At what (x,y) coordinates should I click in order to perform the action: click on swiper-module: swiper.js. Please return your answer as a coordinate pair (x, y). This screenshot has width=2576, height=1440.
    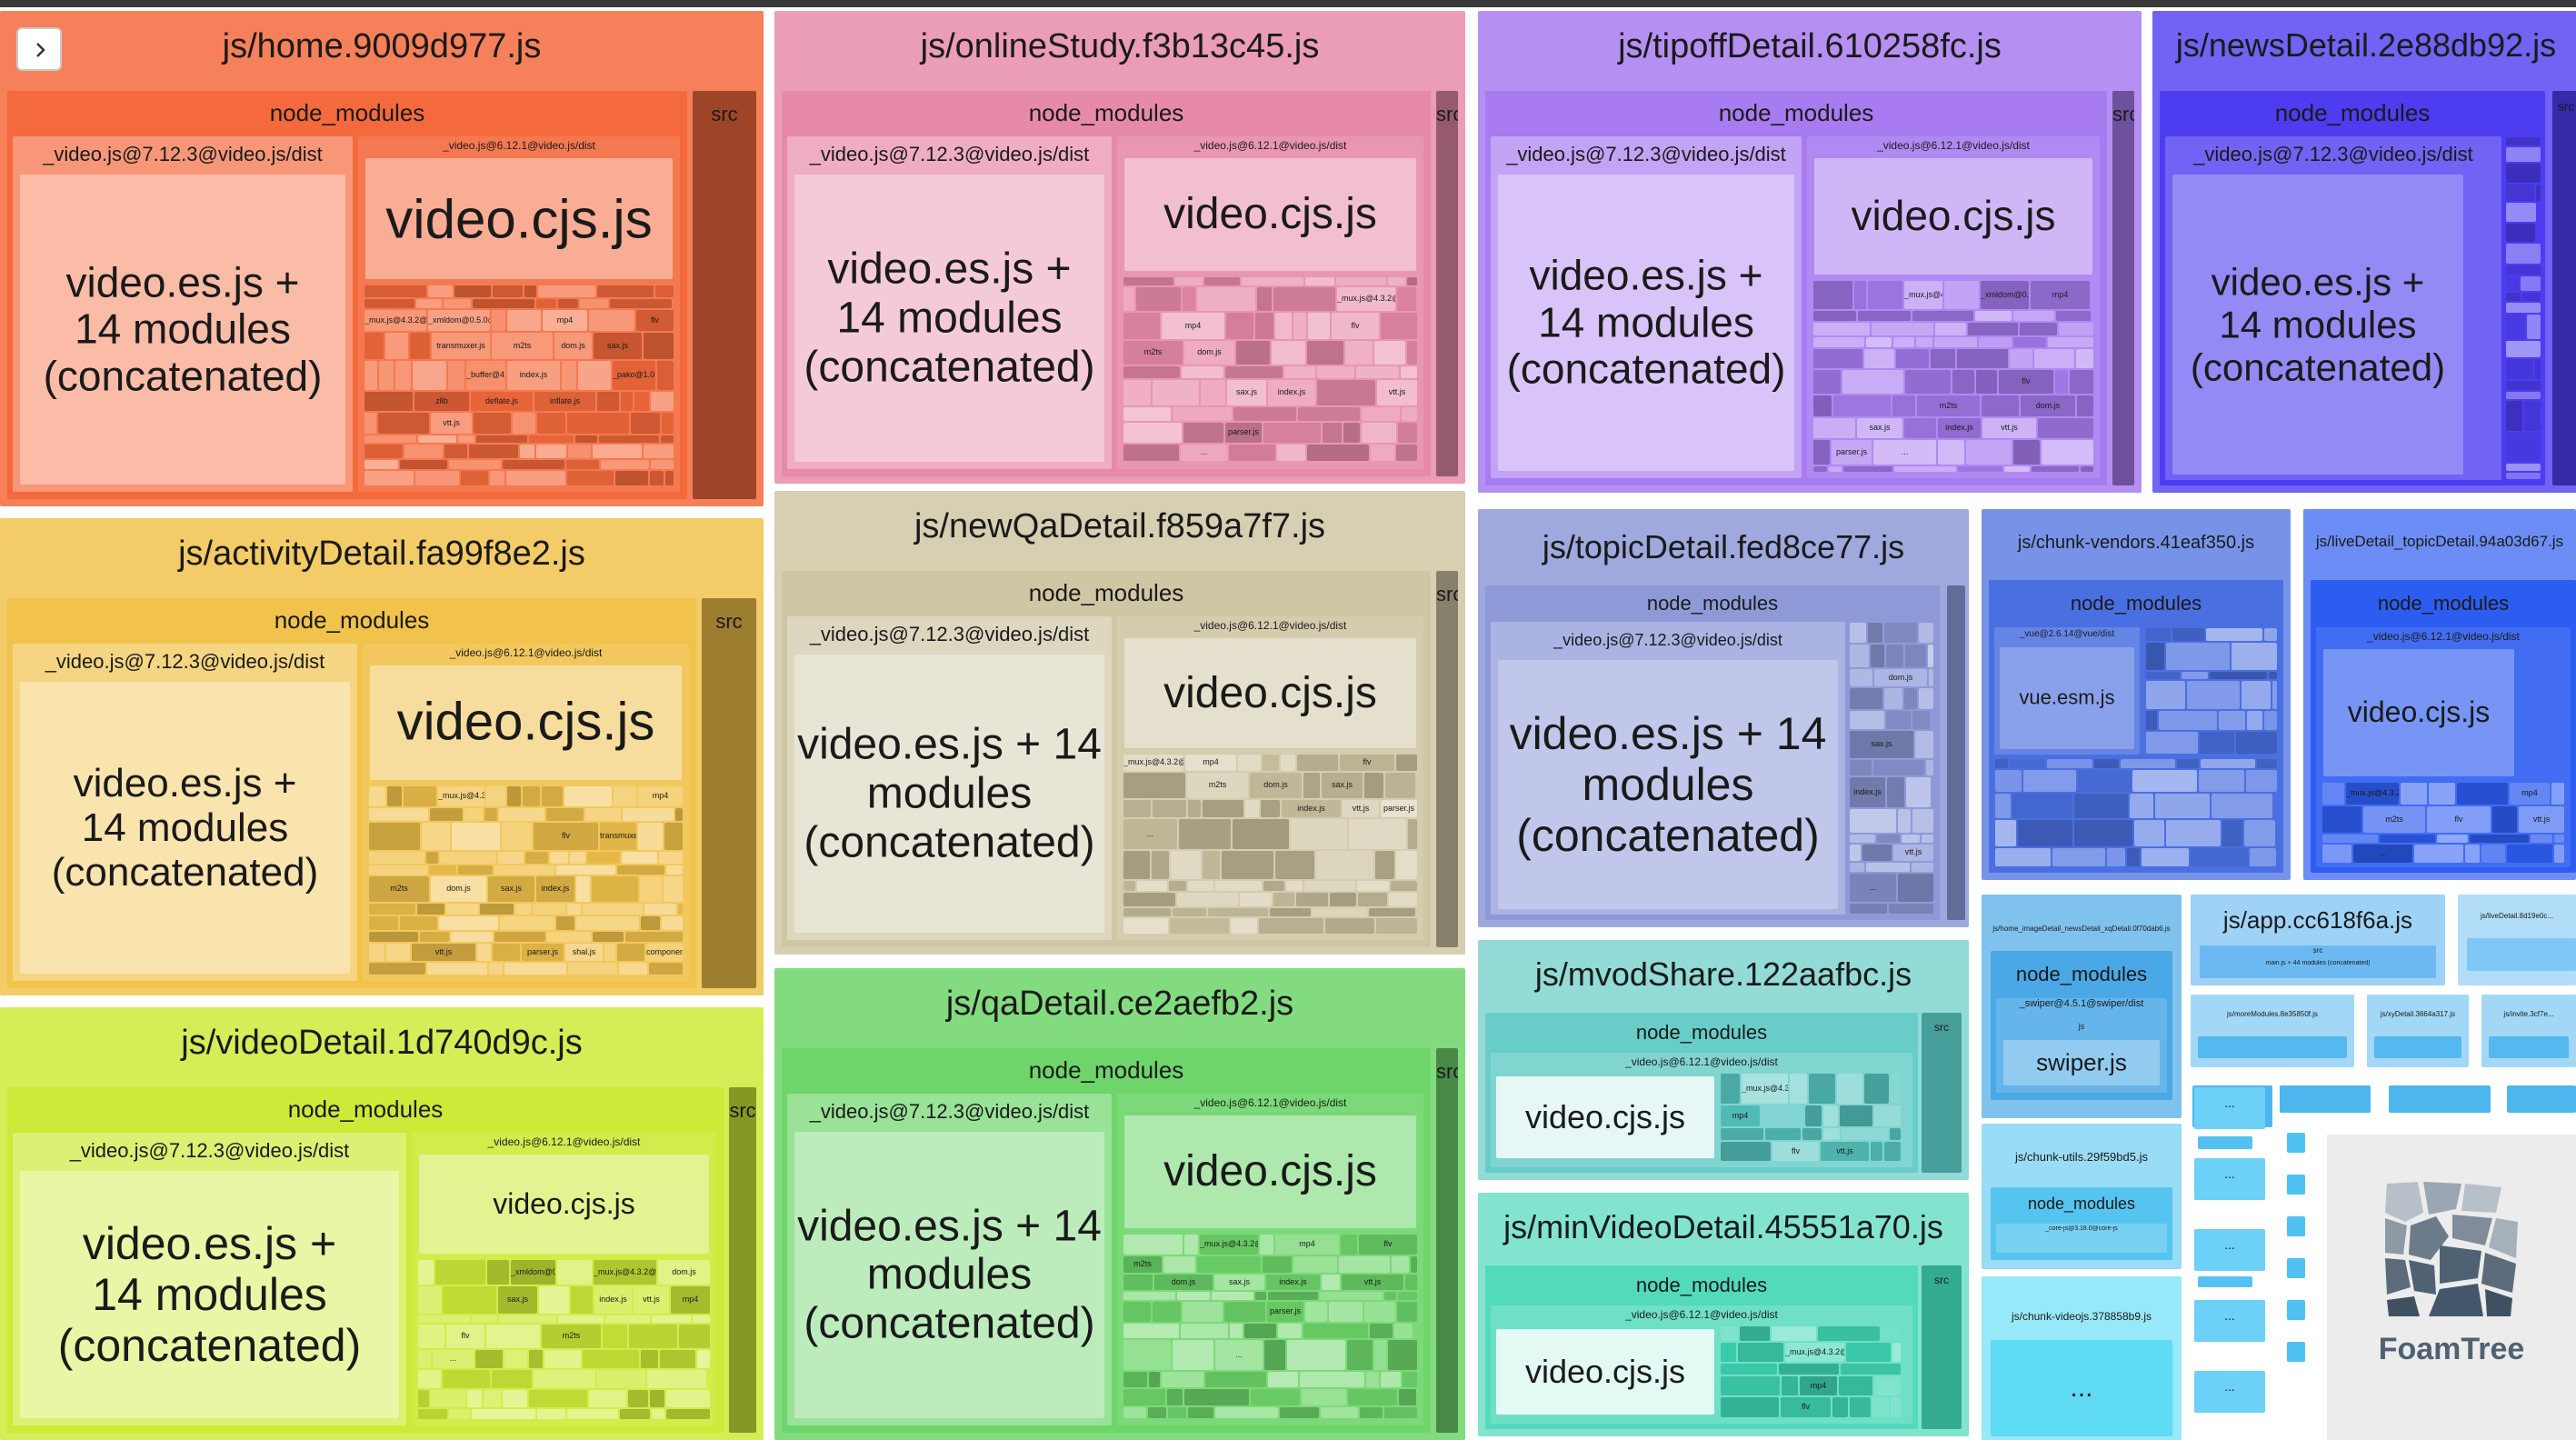
    Looking at the image, I should click on (2081, 1062).